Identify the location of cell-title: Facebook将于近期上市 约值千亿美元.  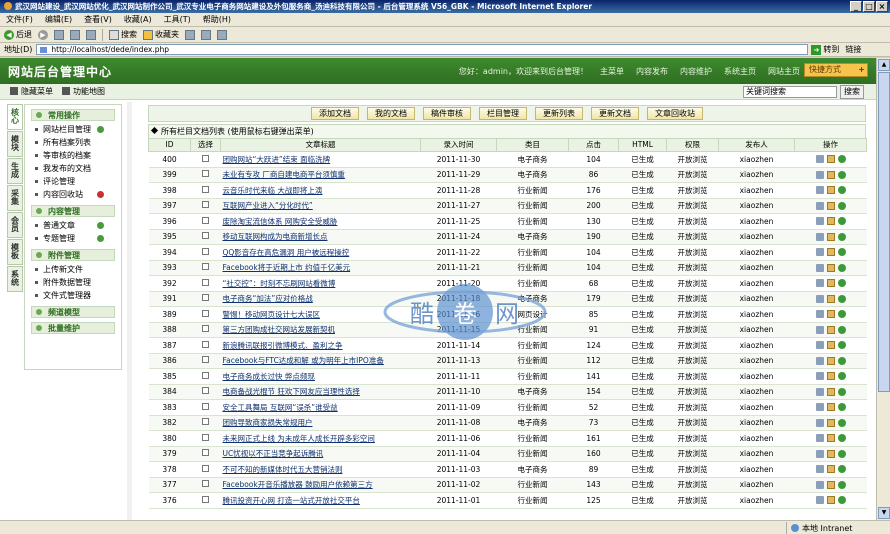
(320, 268).